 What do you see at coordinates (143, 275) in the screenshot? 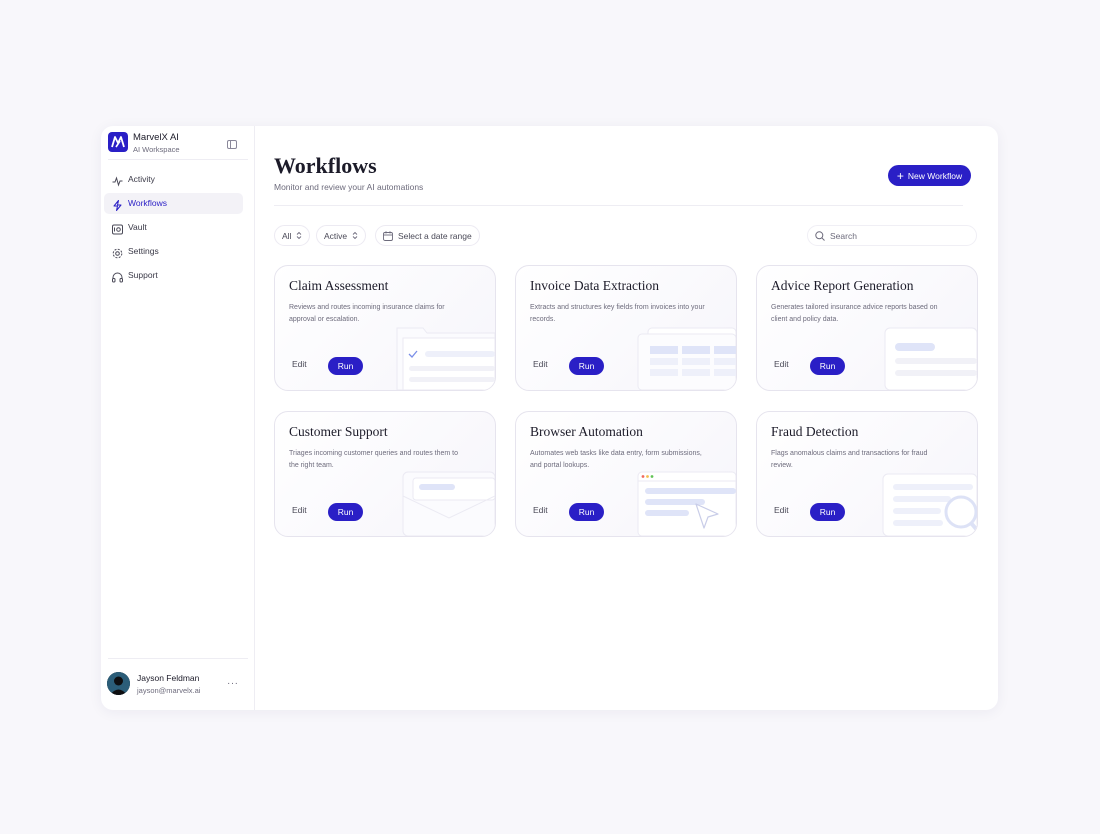
I see `sidebar-item-label: Support` at bounding box center [143, 275].